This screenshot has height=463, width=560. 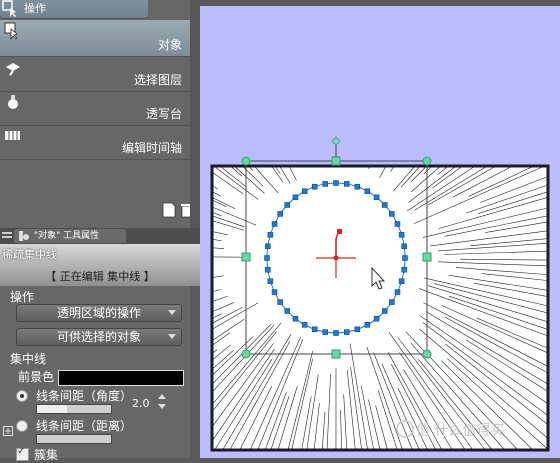 I want to click on property-tab-bar: "对象" 工具属性, so click(x=100, y=236).